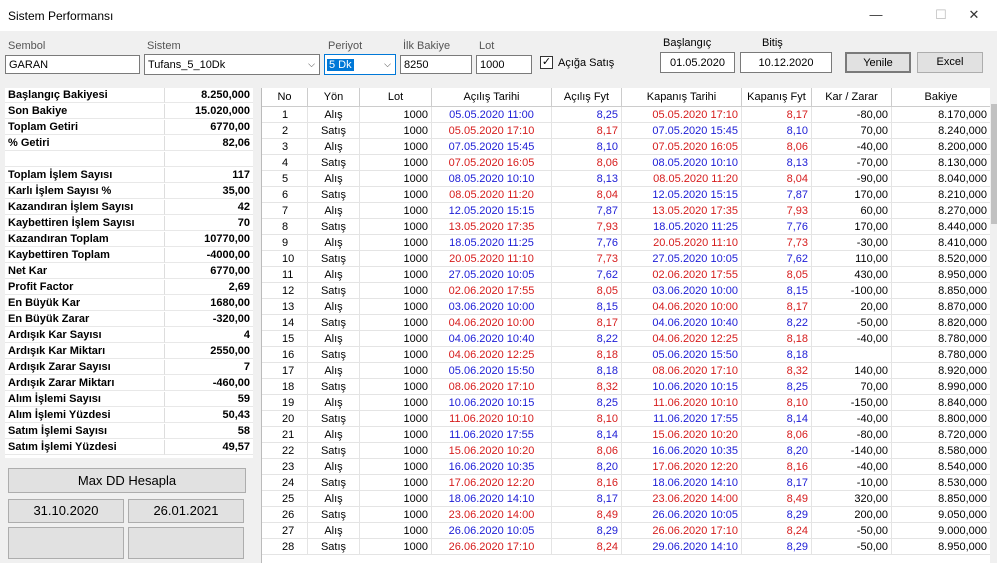 This screenshot has height=563, width=997. I want to click on table-cell: 17.06.2020 12:20, so click(492, 483).